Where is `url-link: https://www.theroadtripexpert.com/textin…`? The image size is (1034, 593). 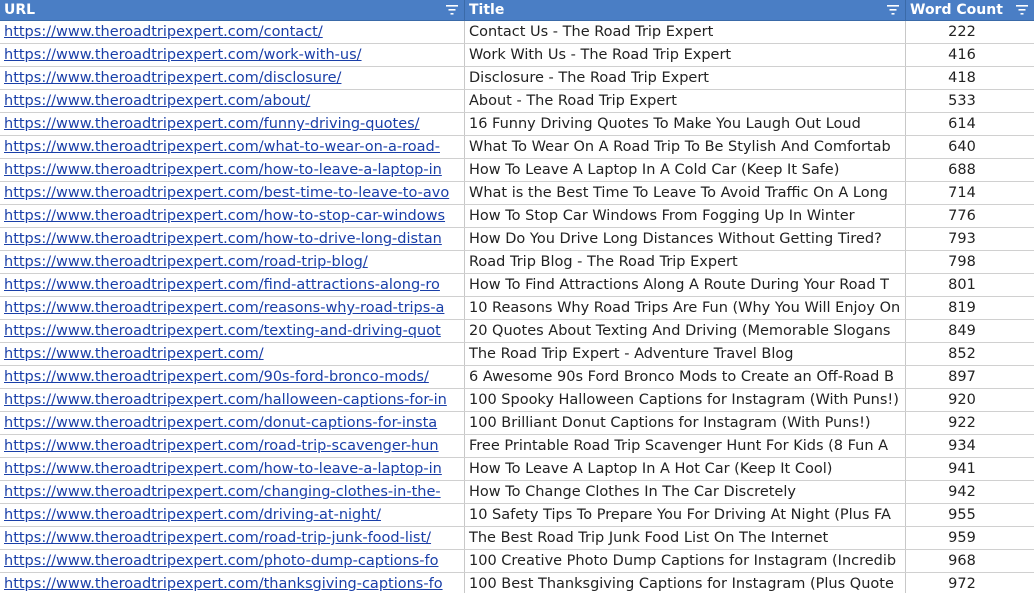
url-link: https://www.theroadtripexpert.com/textin… is located at coordinates (232, 331).